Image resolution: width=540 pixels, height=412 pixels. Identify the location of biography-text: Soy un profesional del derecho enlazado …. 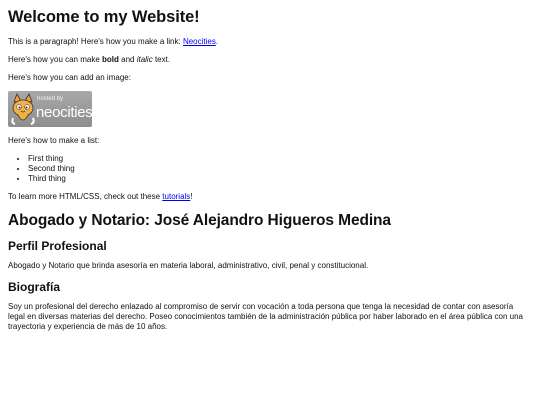
(265, 316).